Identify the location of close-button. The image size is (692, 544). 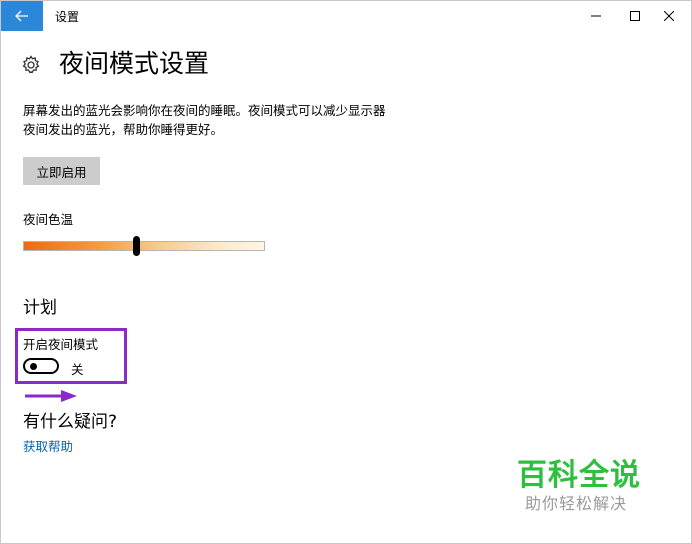
(668, 16).